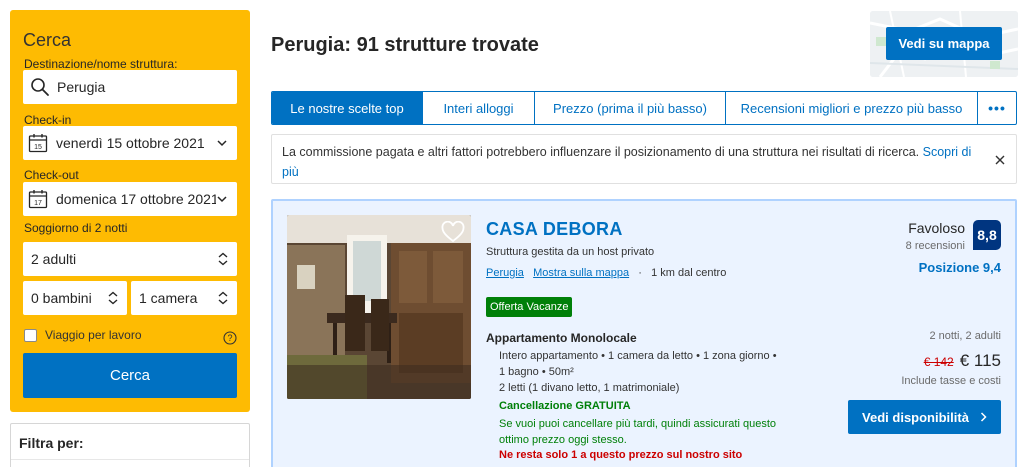  Describe the element at coordinates (951, 381) in the screenshot. I see `tax-note: Include tasse e costi` at that location.